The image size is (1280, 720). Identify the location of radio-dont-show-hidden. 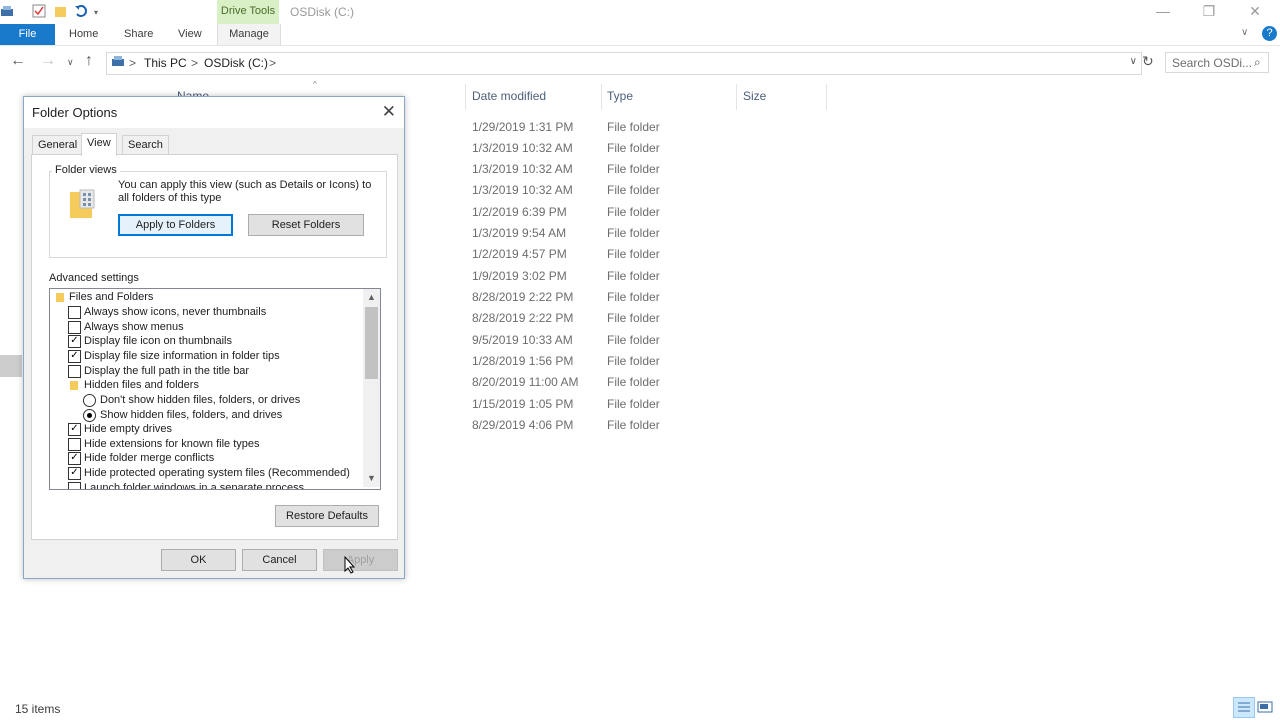
(89, 400).